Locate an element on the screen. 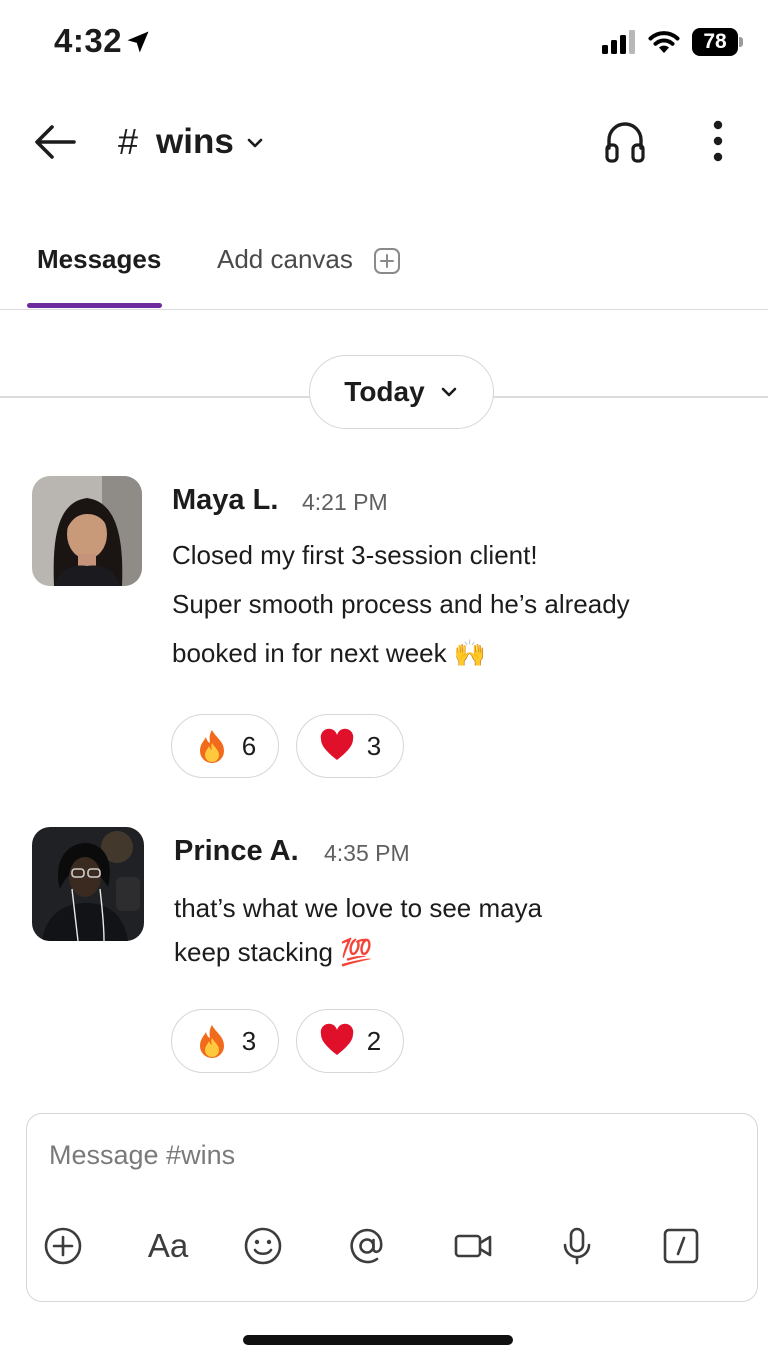  reaction-heart: 3 is located at coordinates (350, 746).